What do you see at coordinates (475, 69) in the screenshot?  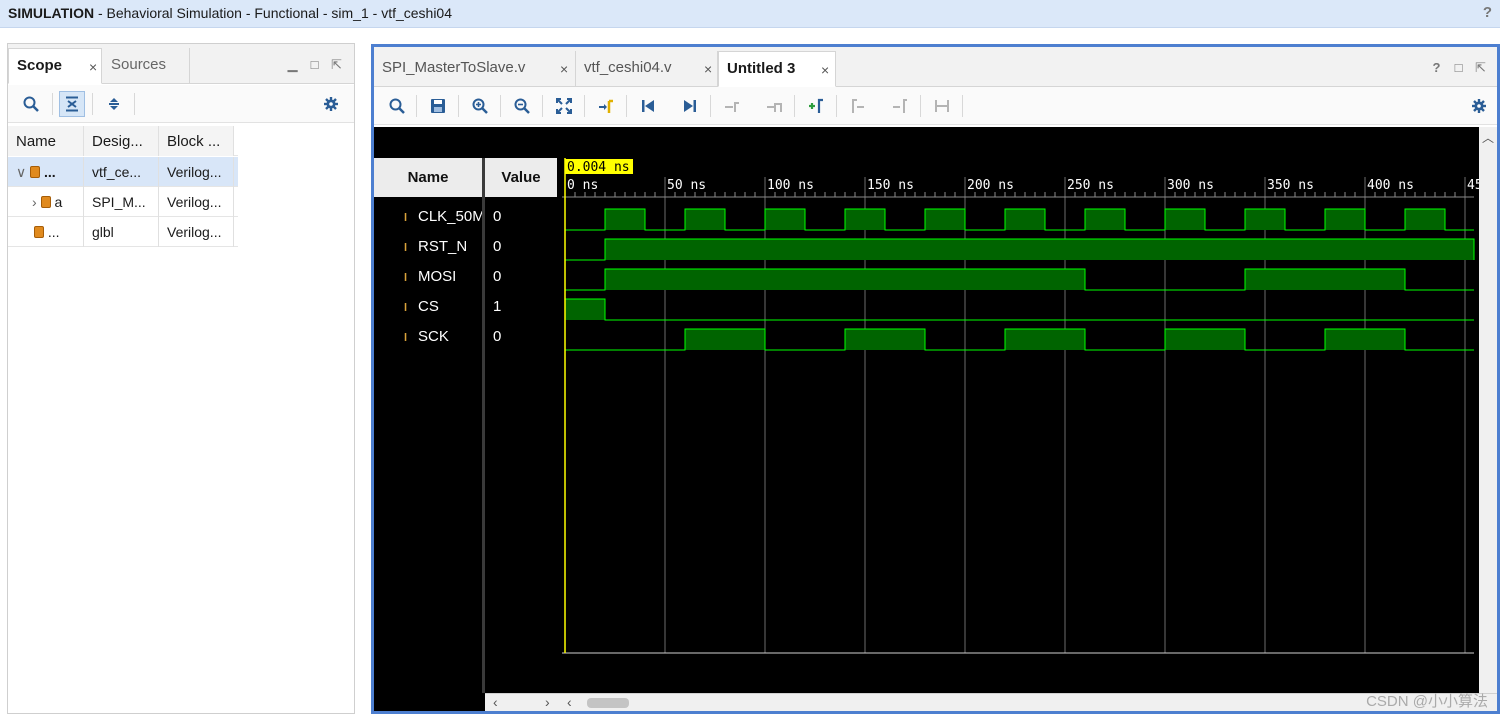 I see `tab-spi-master-to-slave: SPI_MasterToSlave.v ×` at bounding box center [475, 69].